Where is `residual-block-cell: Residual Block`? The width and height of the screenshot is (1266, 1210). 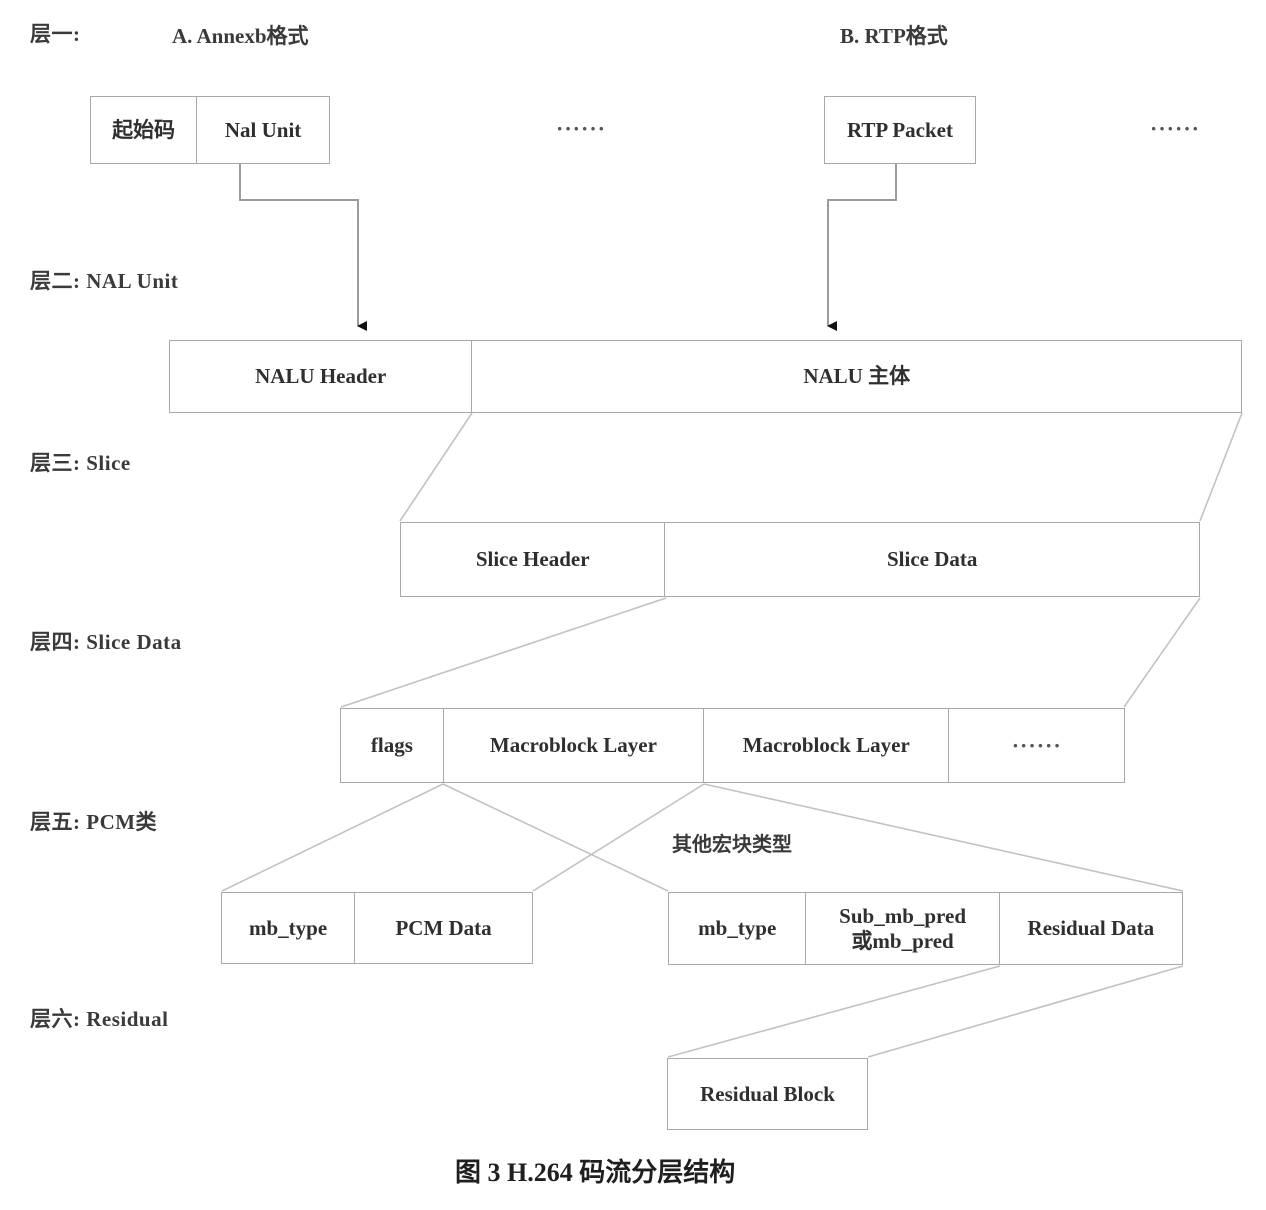
residual-block-cell: Residual Block is located at coordinates (767, 1093).